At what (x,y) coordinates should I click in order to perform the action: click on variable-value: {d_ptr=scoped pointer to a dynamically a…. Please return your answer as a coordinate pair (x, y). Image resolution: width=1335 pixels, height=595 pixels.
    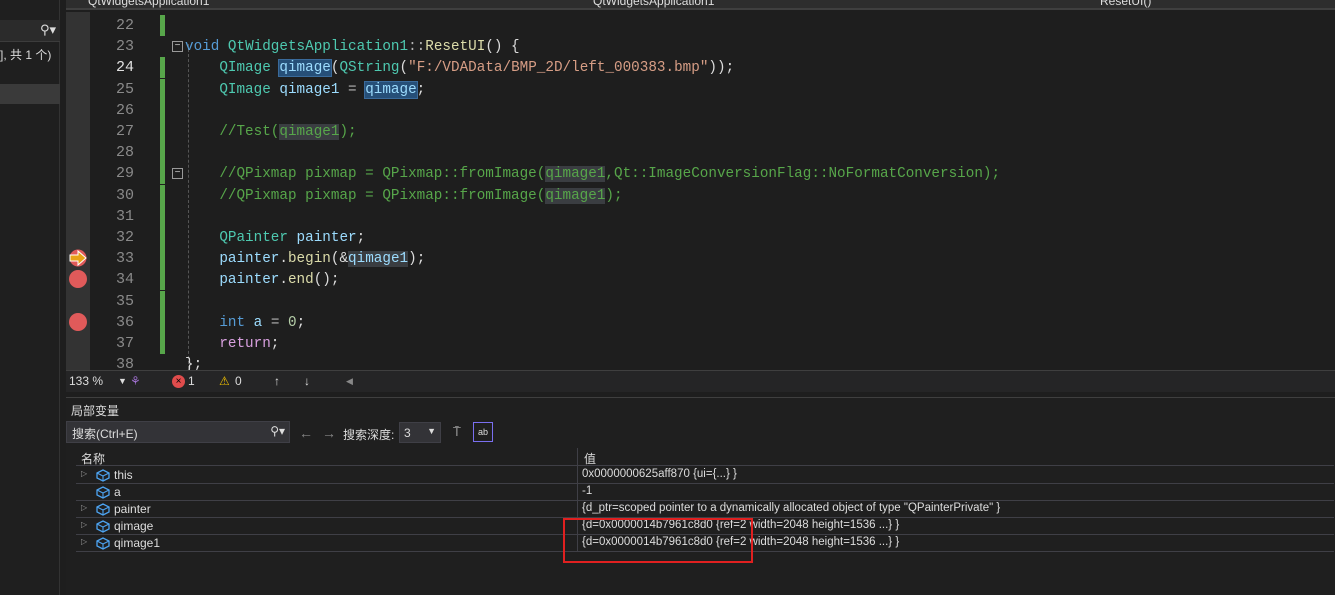
    Looking at the image, I should click on (791, 508).